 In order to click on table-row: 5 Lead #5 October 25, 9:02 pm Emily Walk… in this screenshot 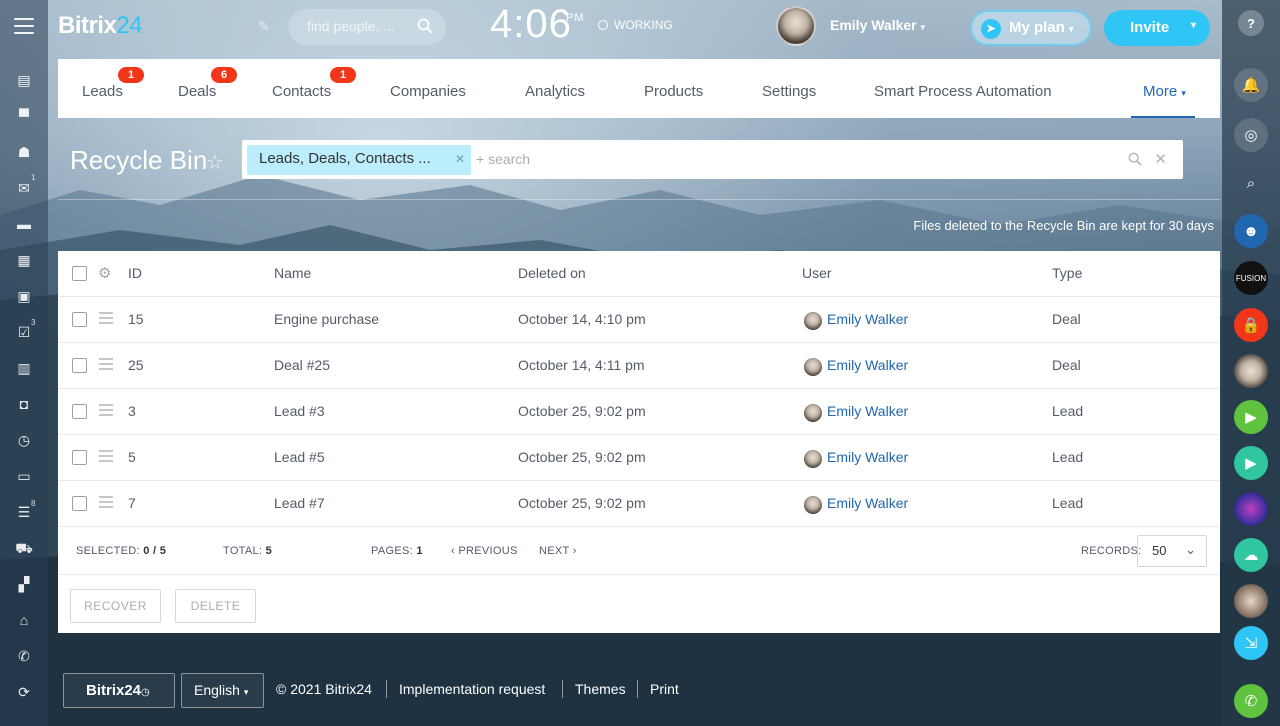, I will do `click(639, 458)`.